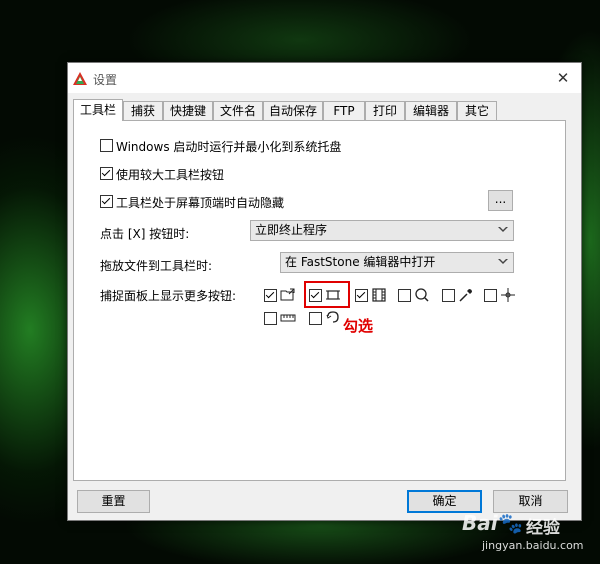  I want to click on scroll-capture-icon, so click(332, 317).